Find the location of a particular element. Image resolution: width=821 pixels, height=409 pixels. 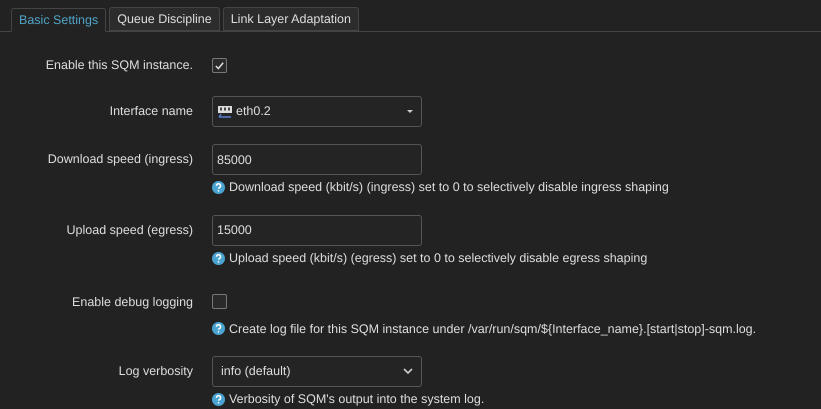

tab: Link Layer Adaptation is located at coordinates (290, 19).